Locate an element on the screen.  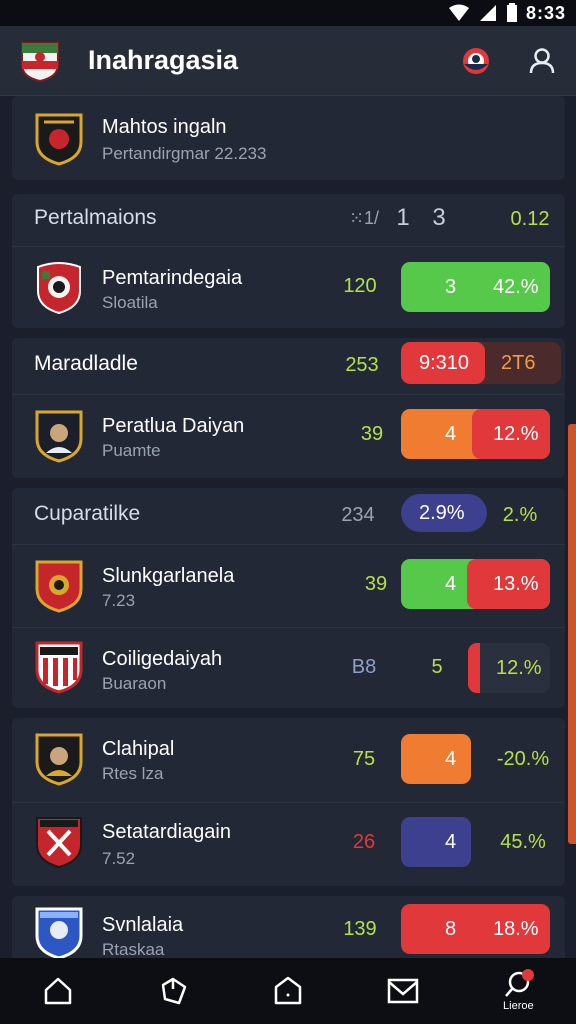
stat-pill: 8 18.% is located at coordinates (475, 929).